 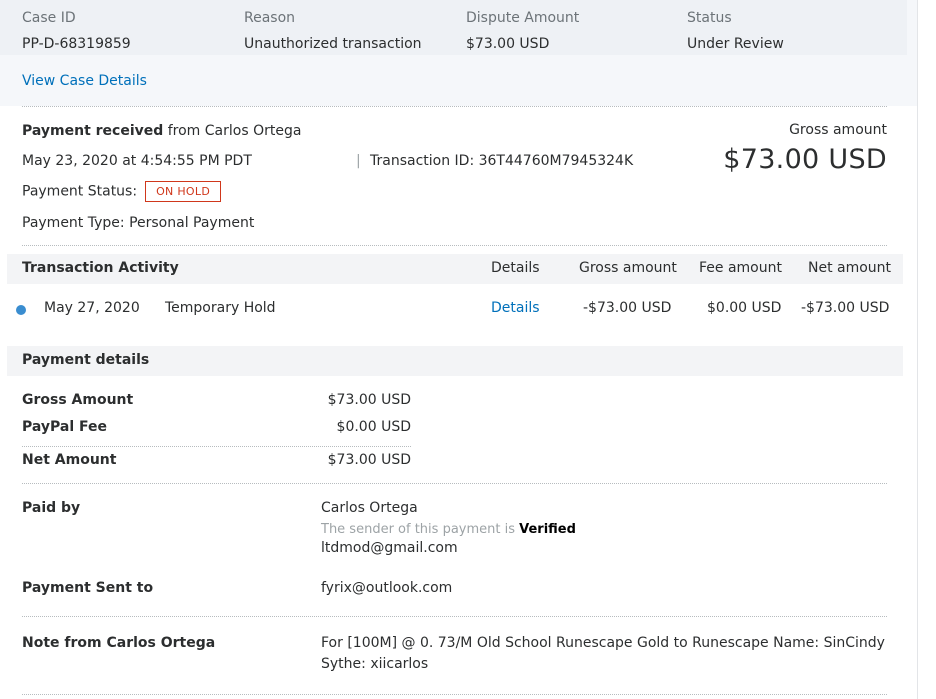 What do you see at coordinates (93, 131) in the screenshot?
I see `payment-received-label: Payment received` at bounding box center [93, 131].